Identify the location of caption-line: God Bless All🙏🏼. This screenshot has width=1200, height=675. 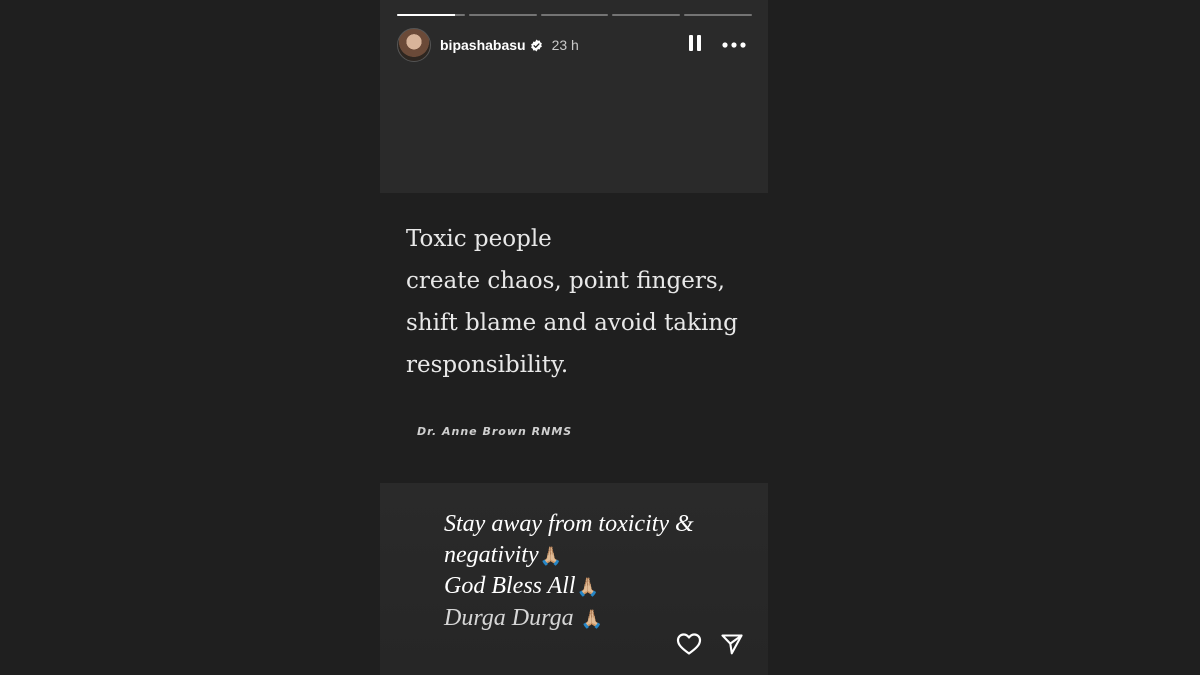
(569, 587).